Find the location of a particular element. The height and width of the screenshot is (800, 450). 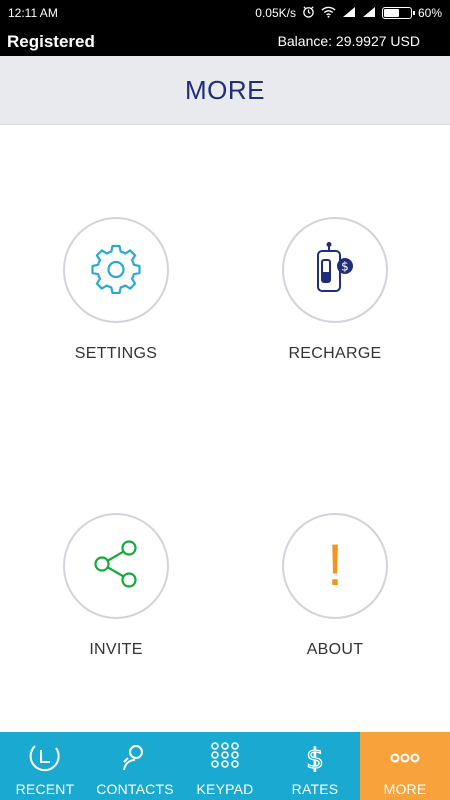

recharge-label: RECHARGE is located at coordinates (335, 353).